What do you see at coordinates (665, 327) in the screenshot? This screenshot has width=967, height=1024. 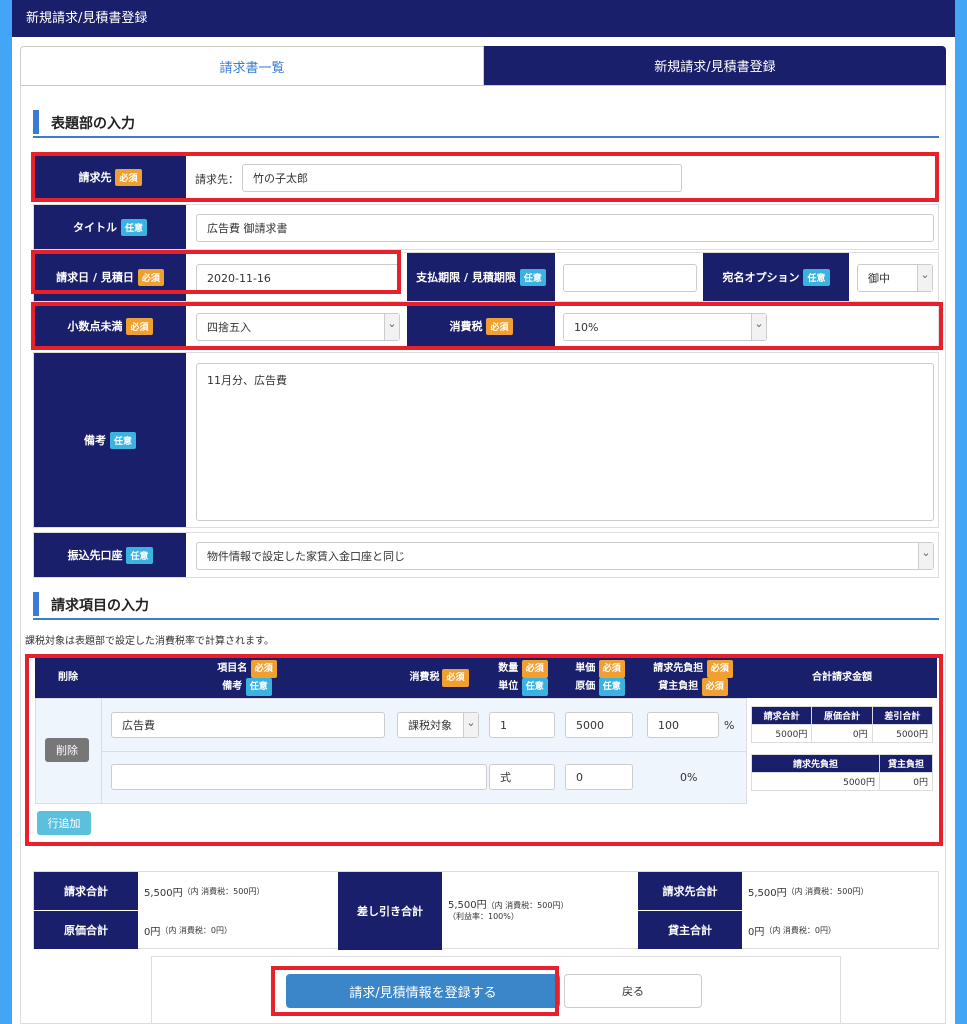 I see `tax-select: 10%` at bounding box center [665, 327].